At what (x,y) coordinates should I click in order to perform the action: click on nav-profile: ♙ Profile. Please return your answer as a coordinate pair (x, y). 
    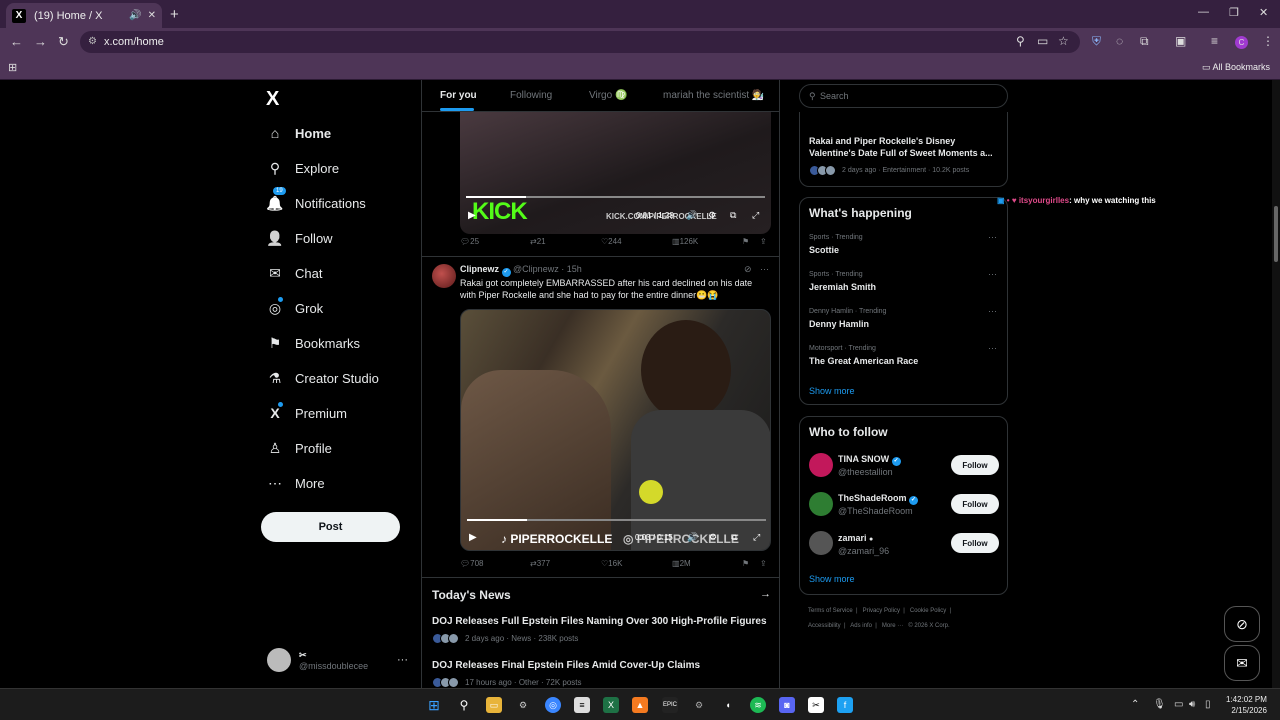
    Looking at the image, I should click on (299, 448).